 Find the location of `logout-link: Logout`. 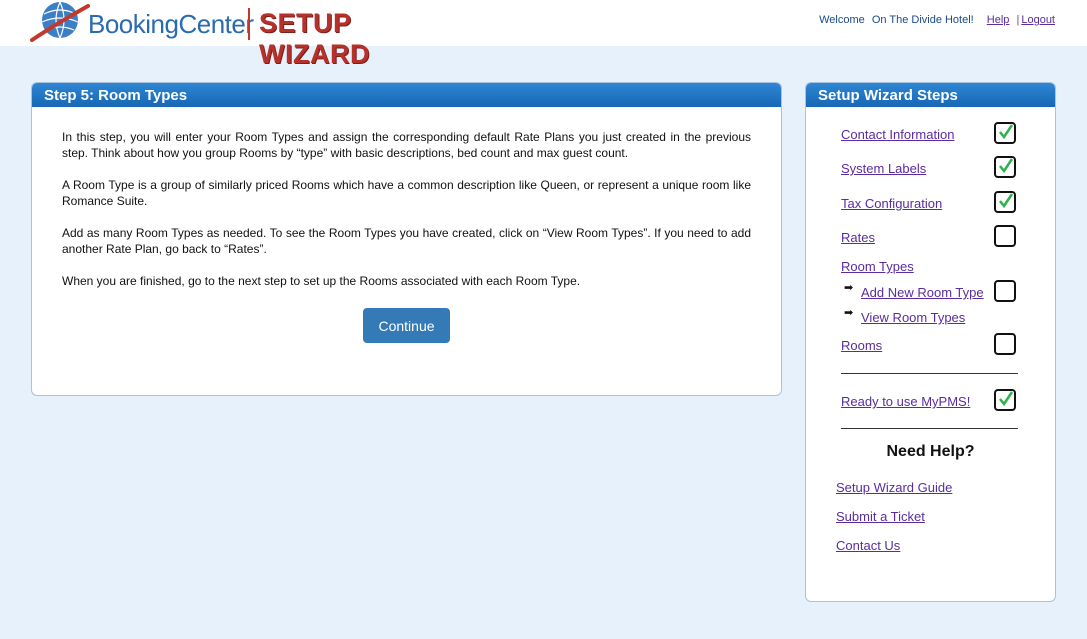

logout-link: Logout is located at coordinates (1038, 20).